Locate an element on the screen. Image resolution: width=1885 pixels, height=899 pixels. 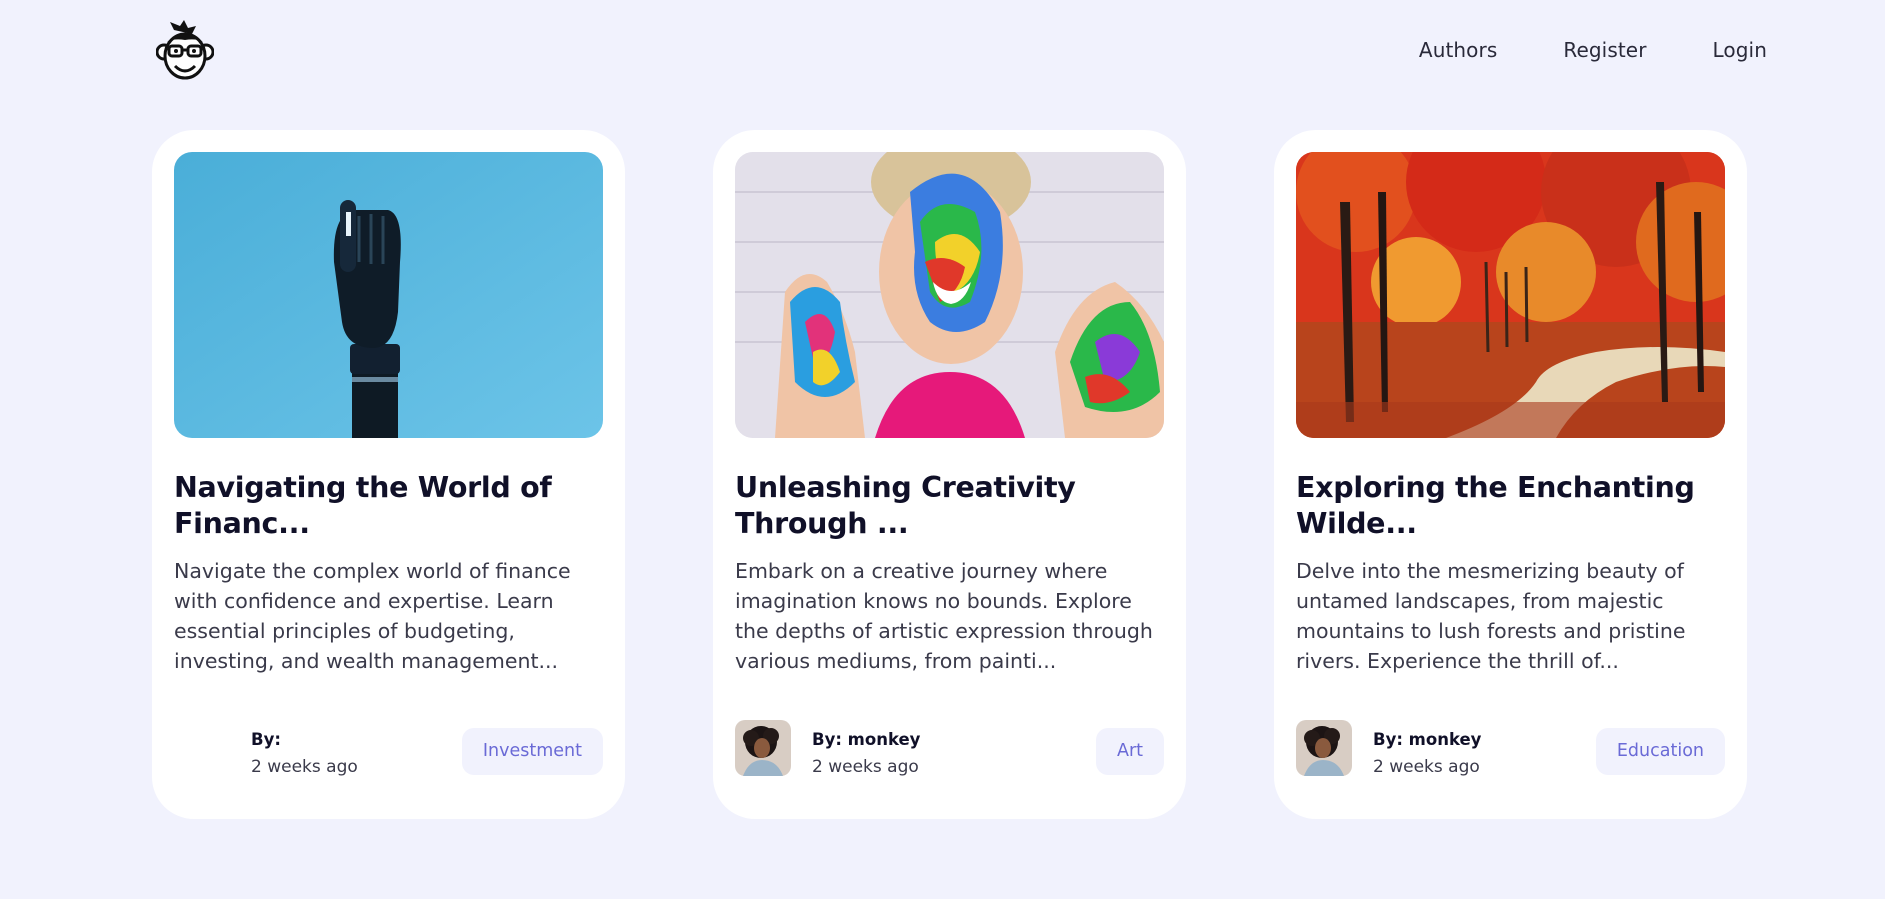
post-footer: By: 2 weeks ago Investment is located at coordinates (388, 748).